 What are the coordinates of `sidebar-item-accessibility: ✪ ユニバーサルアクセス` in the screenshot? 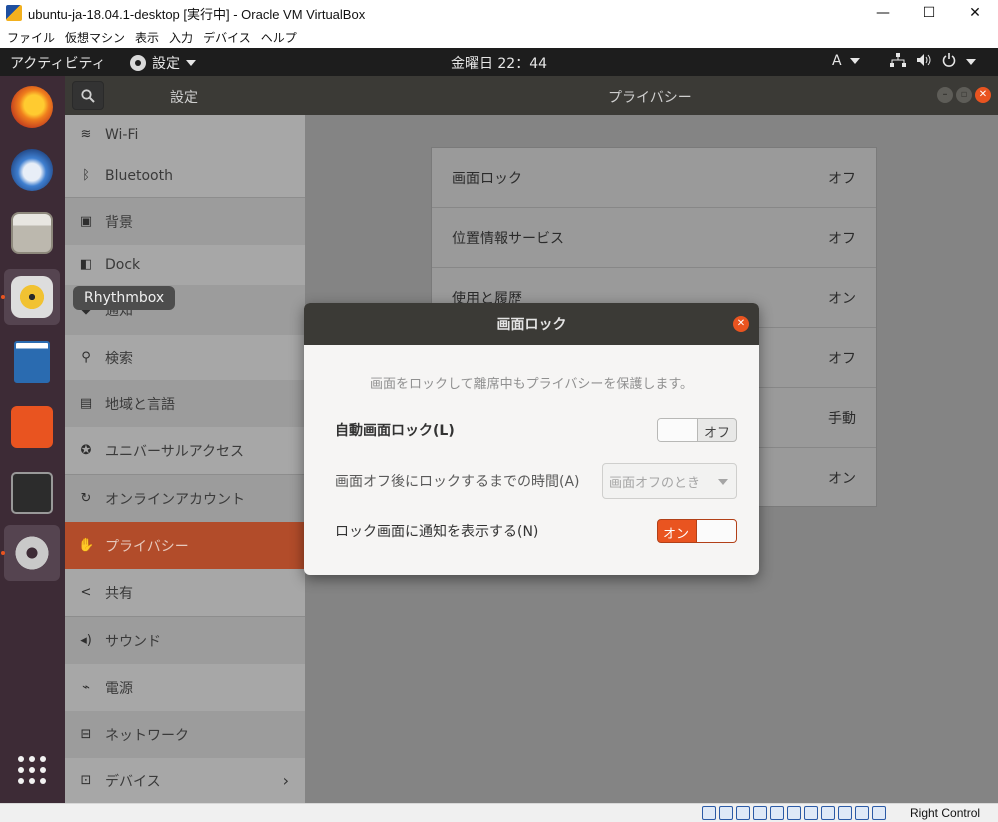 It's located at (185, 450).